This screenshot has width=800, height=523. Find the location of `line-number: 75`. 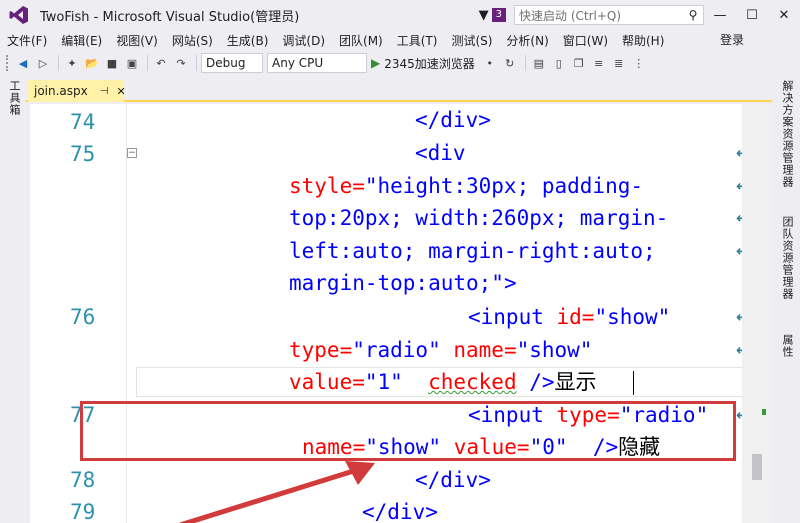

line-number: 75 is located at coordinates (83, 154).